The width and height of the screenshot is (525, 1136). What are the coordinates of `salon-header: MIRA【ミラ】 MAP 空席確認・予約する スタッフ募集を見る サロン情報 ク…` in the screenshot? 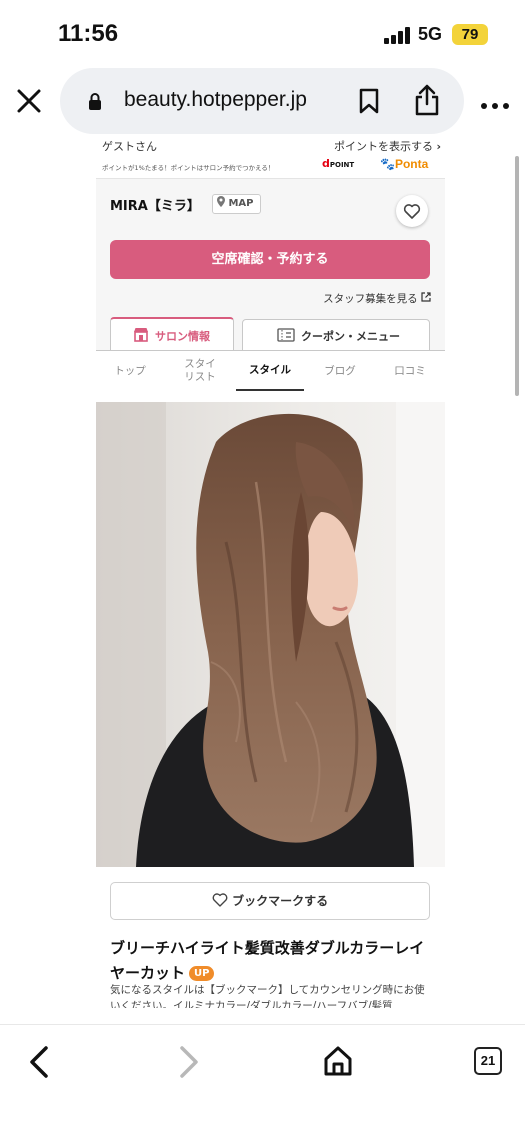 It's located at (270, 284).